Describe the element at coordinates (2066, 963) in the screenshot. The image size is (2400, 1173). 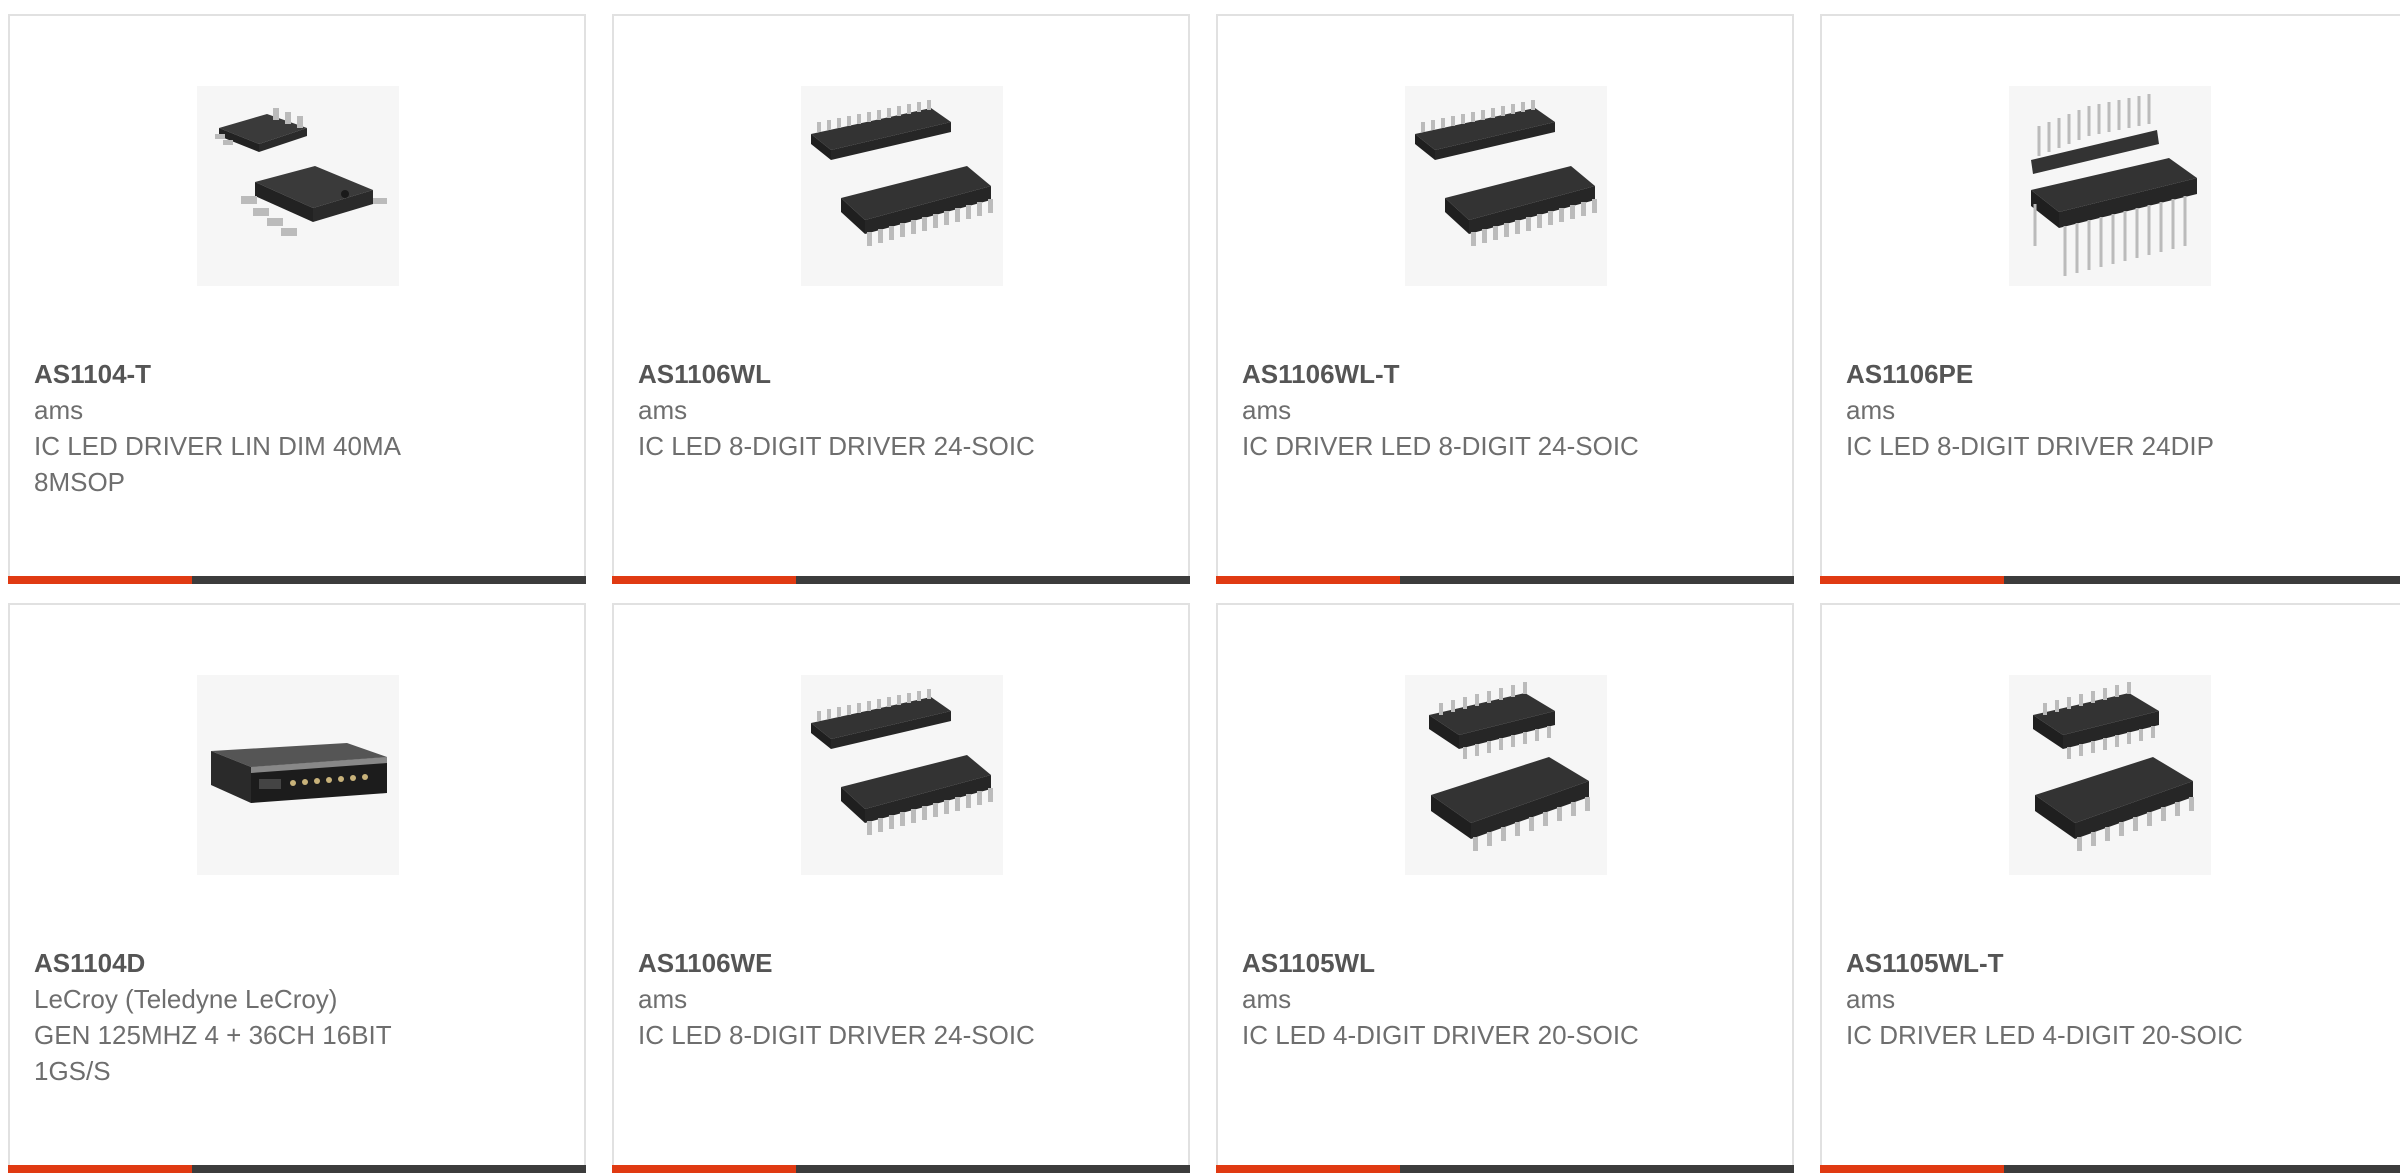
I see `part-number: AS1105WL-T` at that location.